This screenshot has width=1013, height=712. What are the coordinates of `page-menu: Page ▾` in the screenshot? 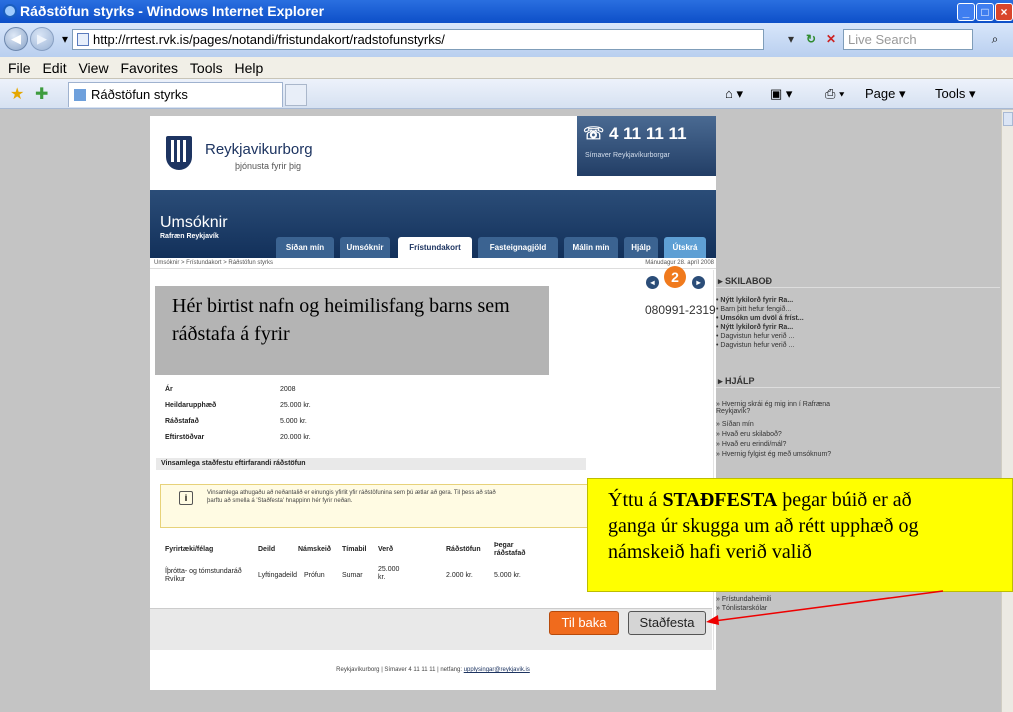 It's located at (885, 94).